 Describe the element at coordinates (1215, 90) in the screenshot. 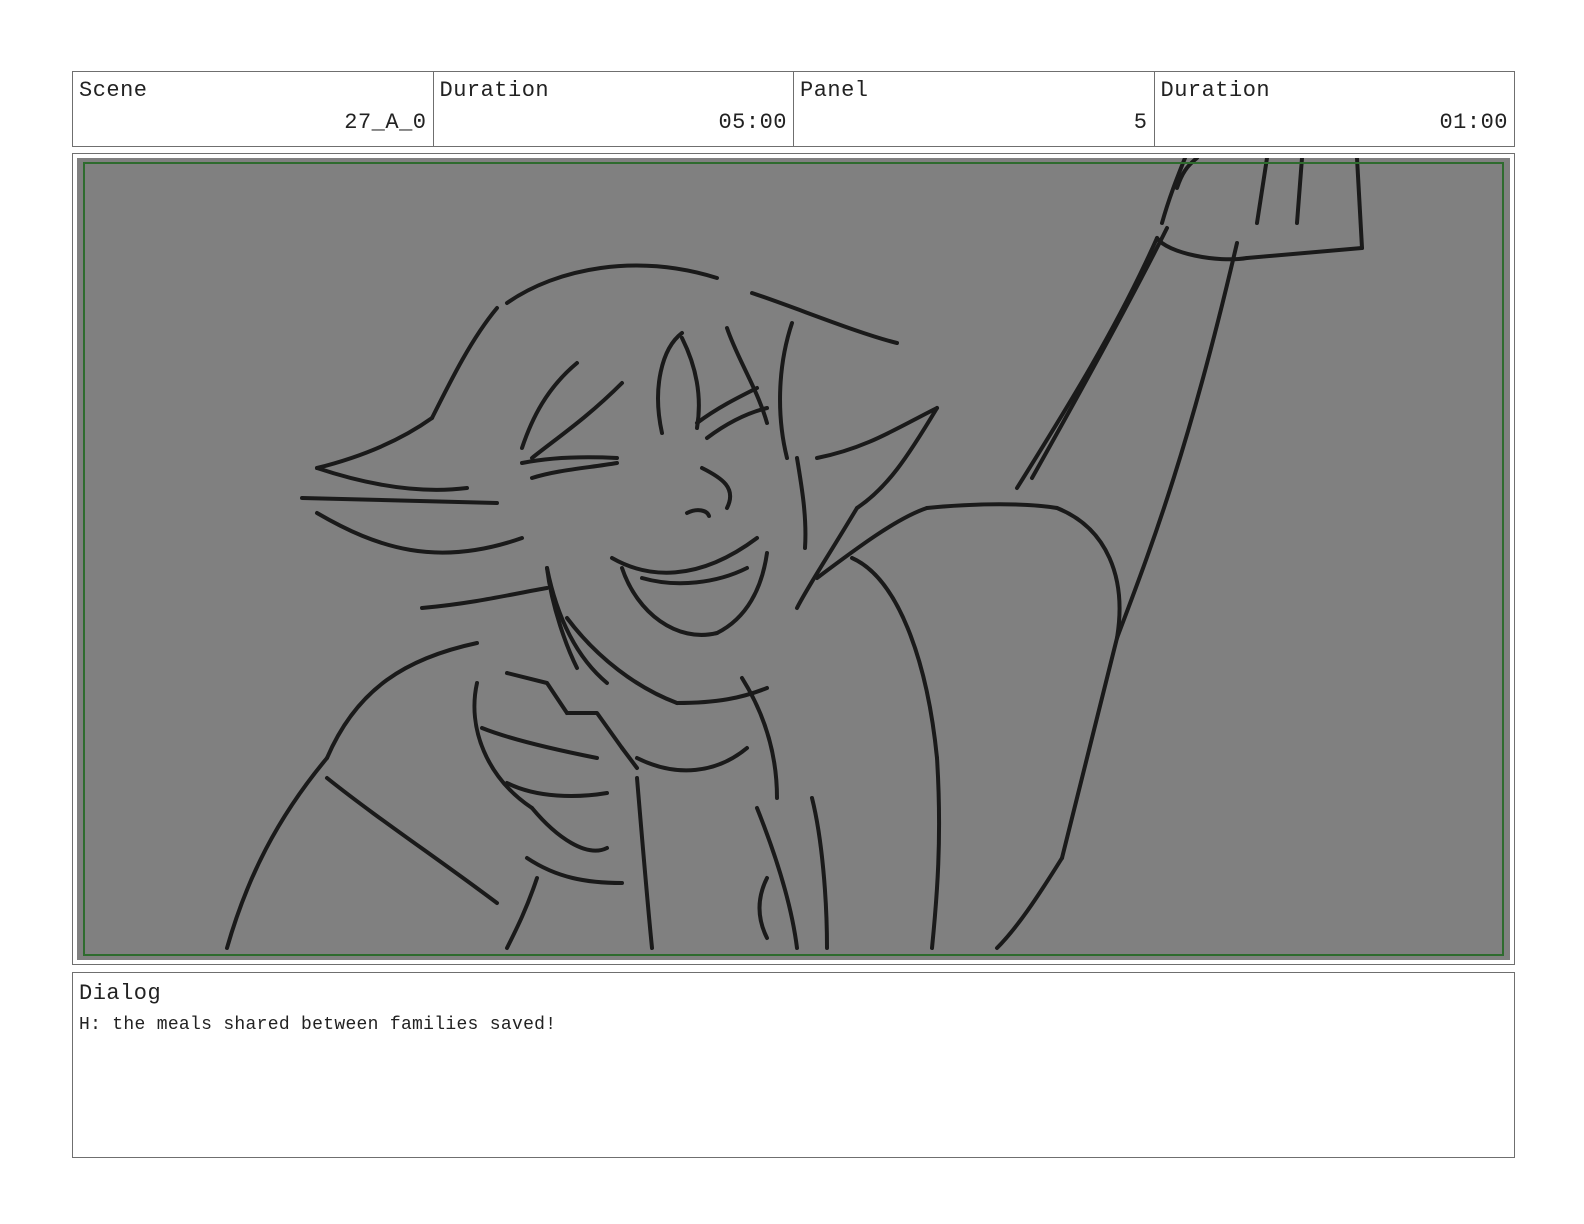

I see `panel-duration-label: Duration` at that location.